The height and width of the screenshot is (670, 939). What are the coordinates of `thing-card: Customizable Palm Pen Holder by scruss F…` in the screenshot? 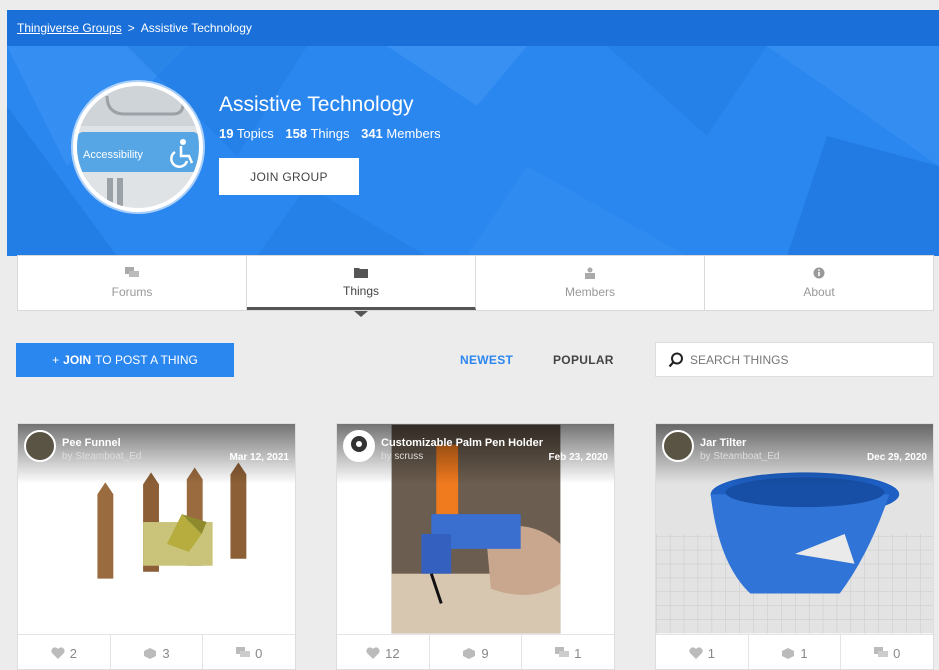 It's located at (475, 546).